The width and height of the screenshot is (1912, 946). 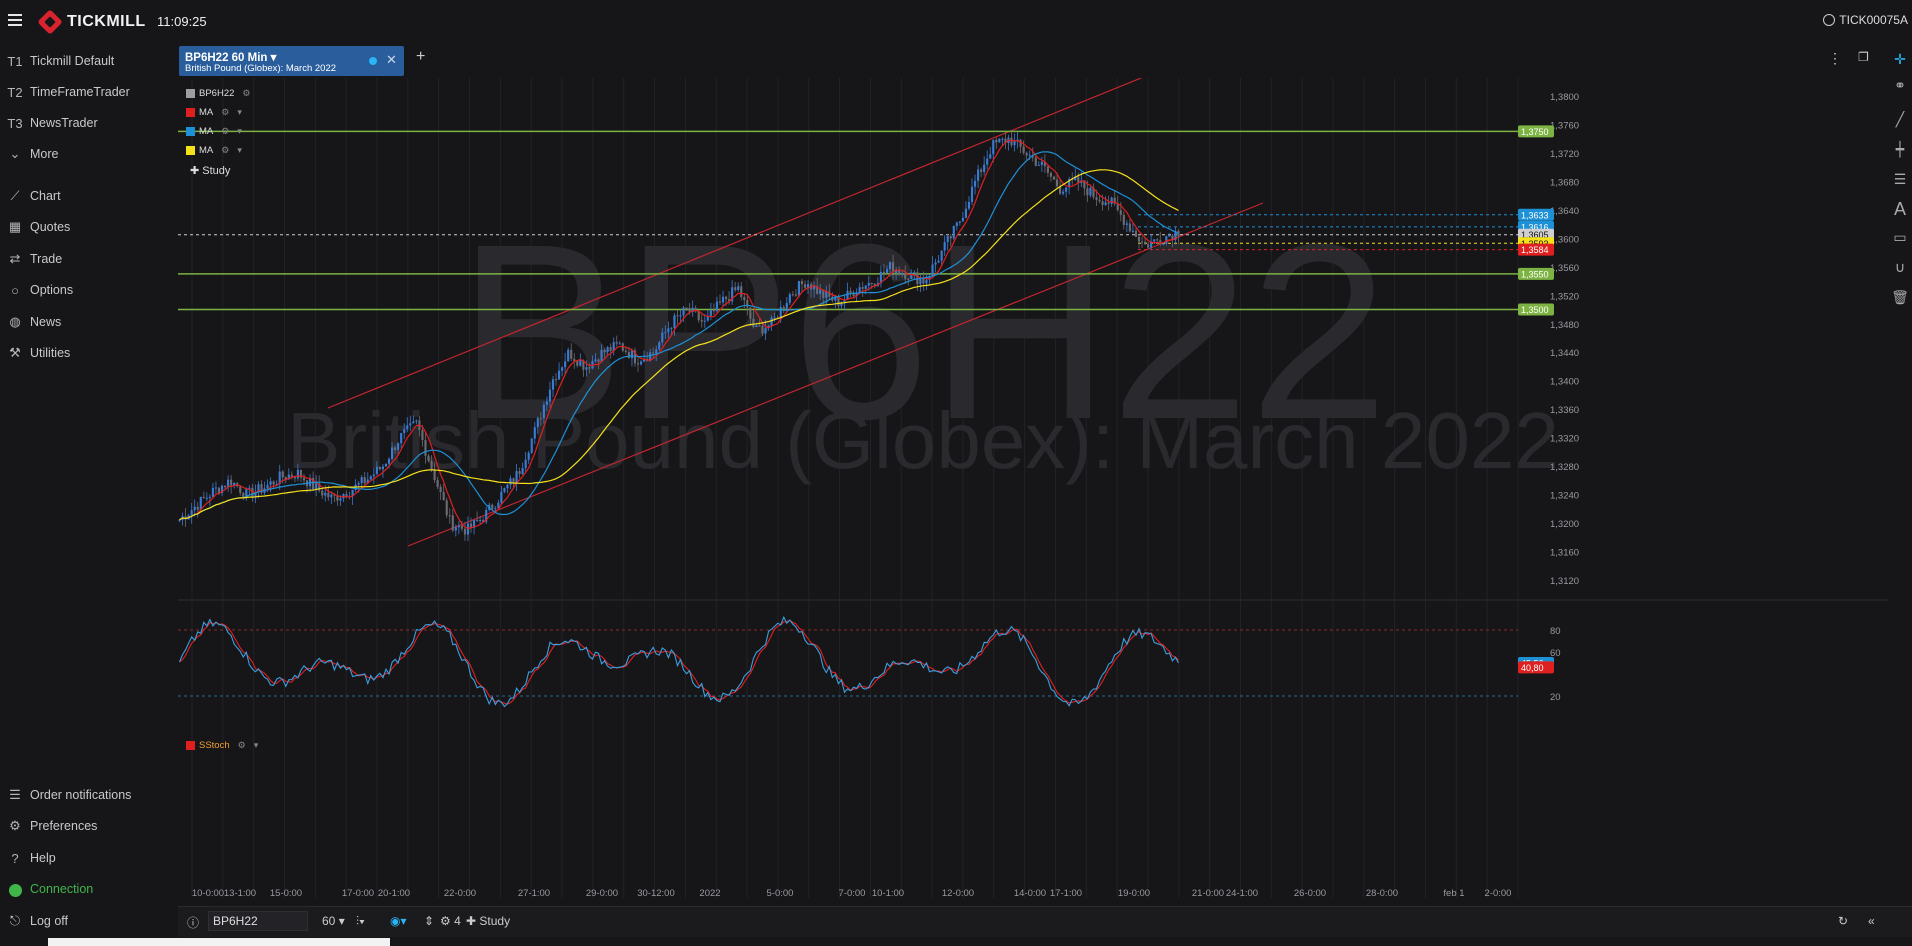 What do you see at coordinates (216, 171) in the screenshot?
I see `study-label: Study` at bounding box center [216, 171].